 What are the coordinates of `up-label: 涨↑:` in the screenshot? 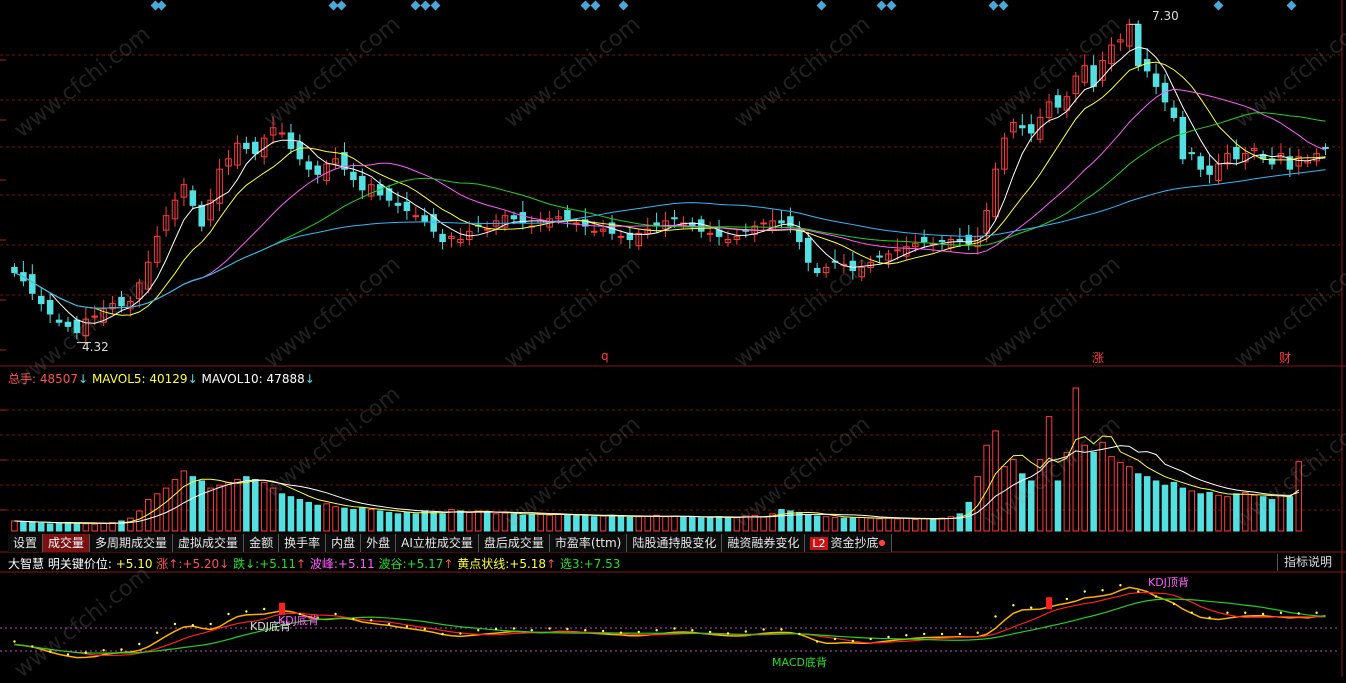 It's located at (169, 564).